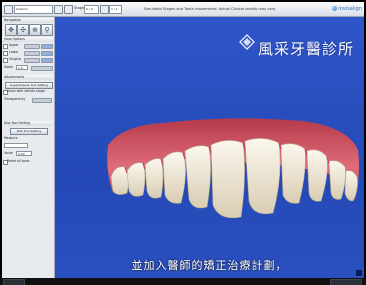 The width and height of the screenshot is (366, 285). Describe the element at coordinates (29, 85) in the screenshot. I see `superimpose-button: Superimpose Tool Setting` at that location.